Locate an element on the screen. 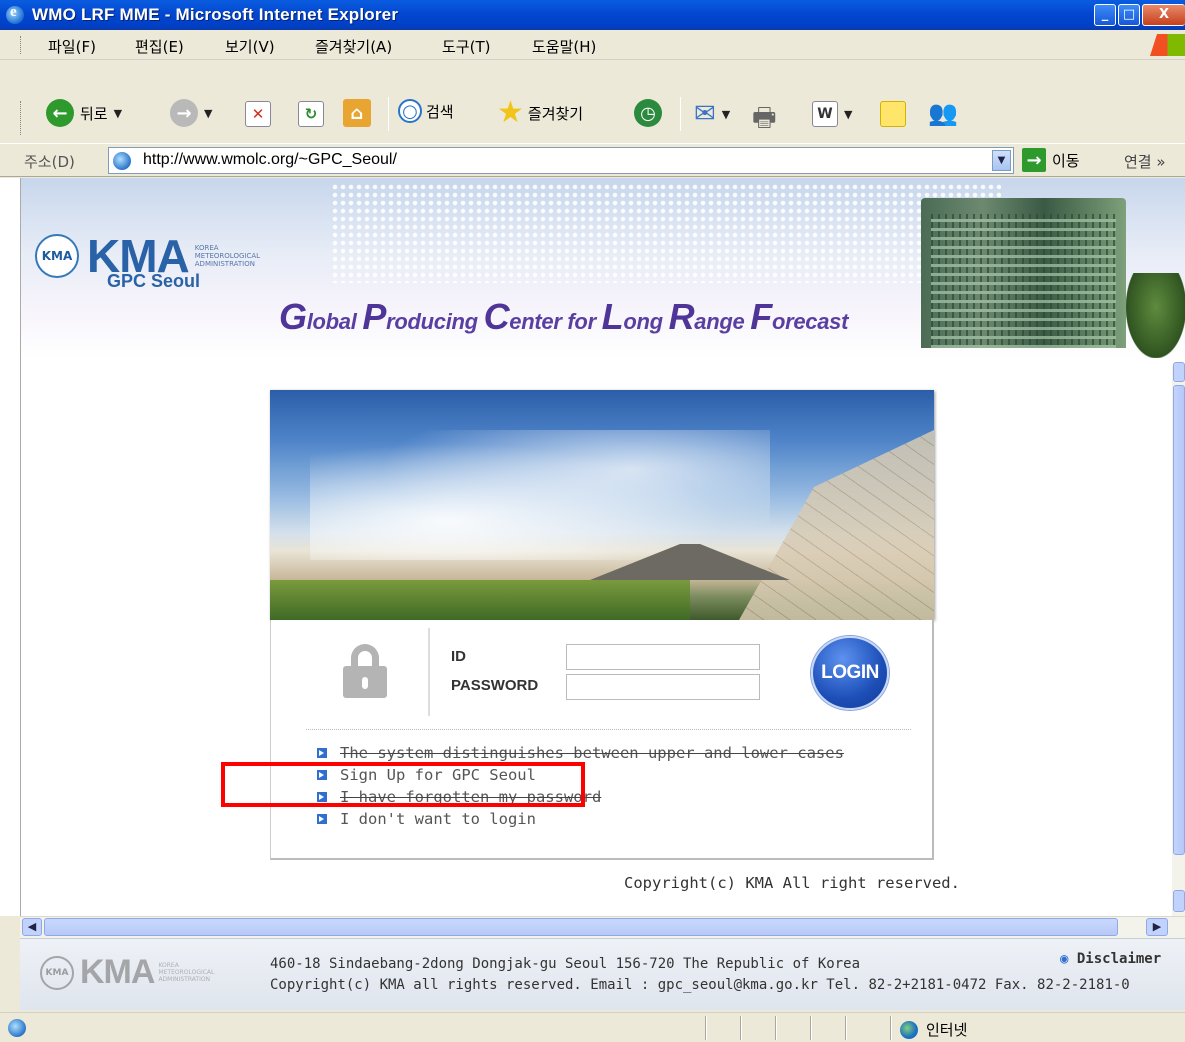  ie-icon is located at coordinates (15, 14).